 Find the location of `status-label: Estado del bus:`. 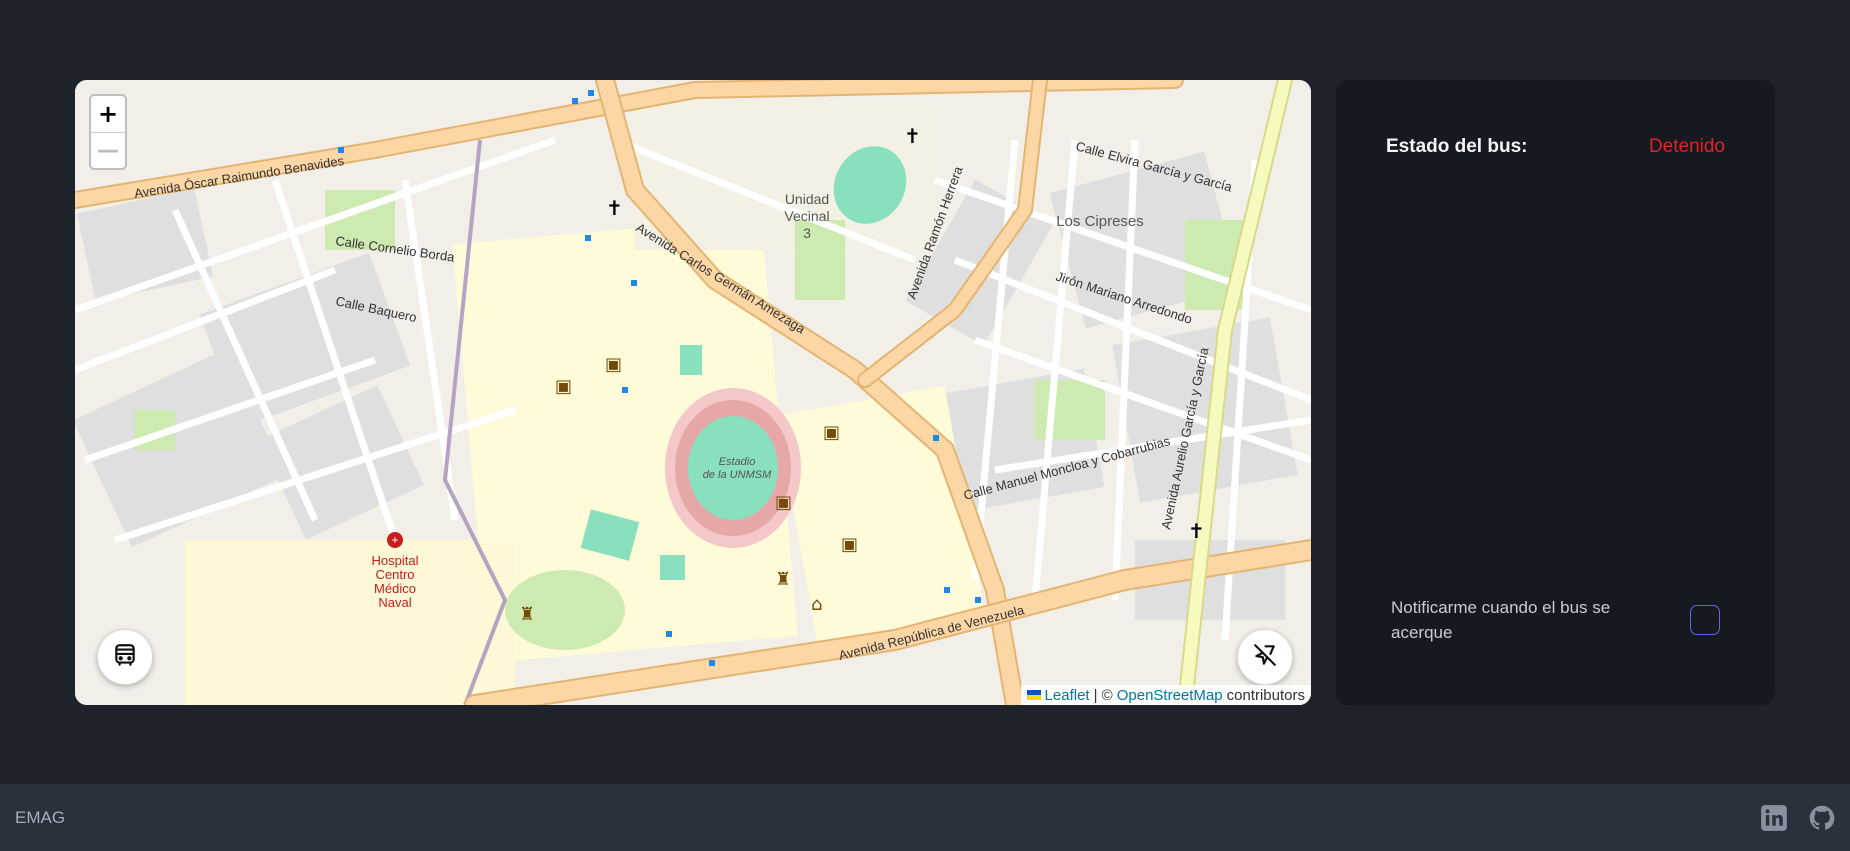

status-label: Estado del bus: is located at coordinates (1457, 146).